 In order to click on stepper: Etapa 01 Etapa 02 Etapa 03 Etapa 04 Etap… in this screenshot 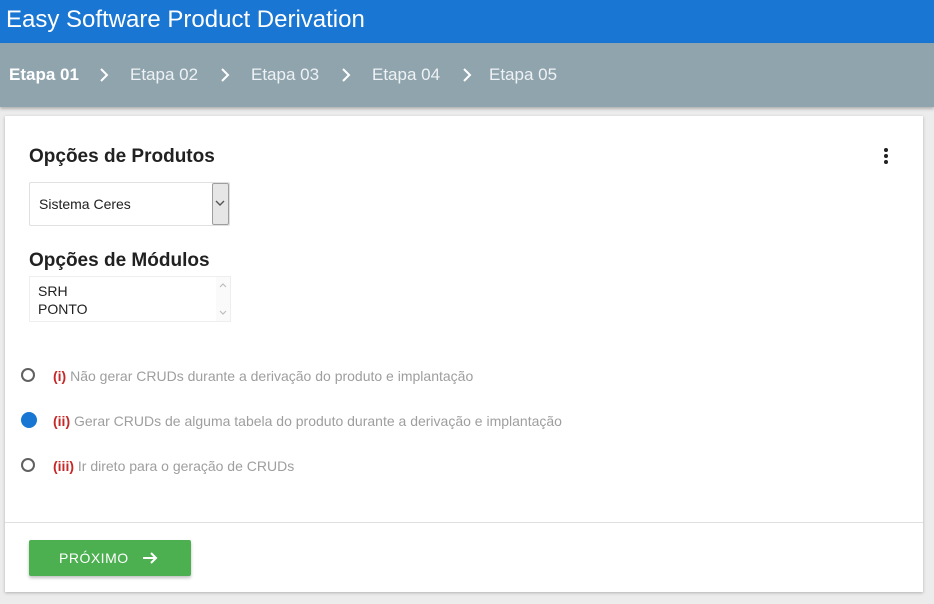, I will do `click(467, 75)`.